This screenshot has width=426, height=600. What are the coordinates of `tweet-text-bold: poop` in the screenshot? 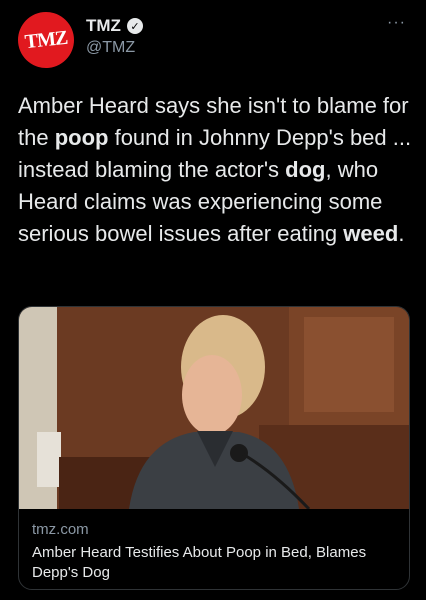 It's located at (81, 137).